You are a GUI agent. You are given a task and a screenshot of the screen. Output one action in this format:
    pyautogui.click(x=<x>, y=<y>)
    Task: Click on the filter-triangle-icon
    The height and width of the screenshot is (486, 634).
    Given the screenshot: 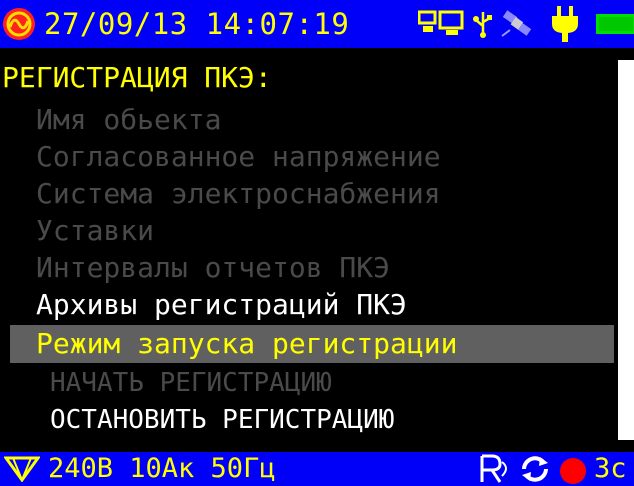 What is the action you would take?
    pyautogui.click(x=22, y=469)
    